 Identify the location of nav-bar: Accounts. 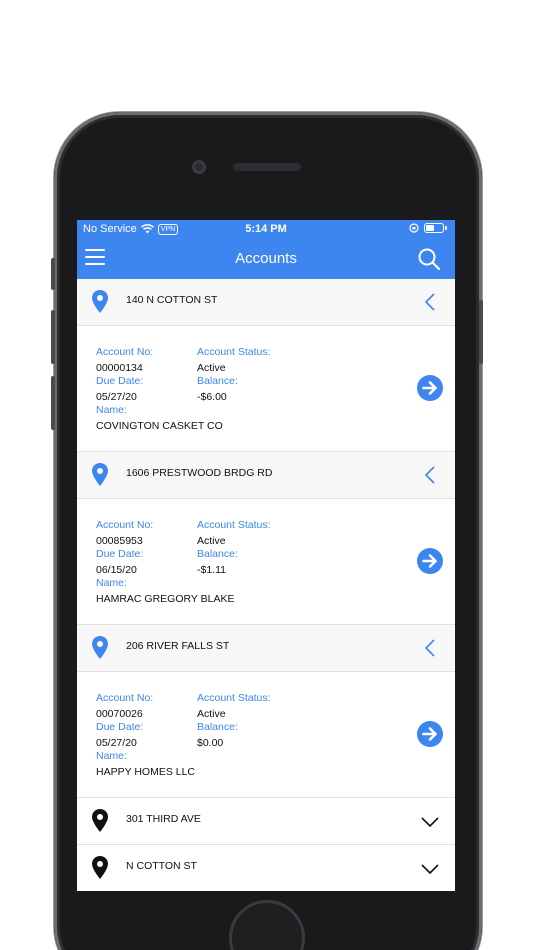
(266, 259).